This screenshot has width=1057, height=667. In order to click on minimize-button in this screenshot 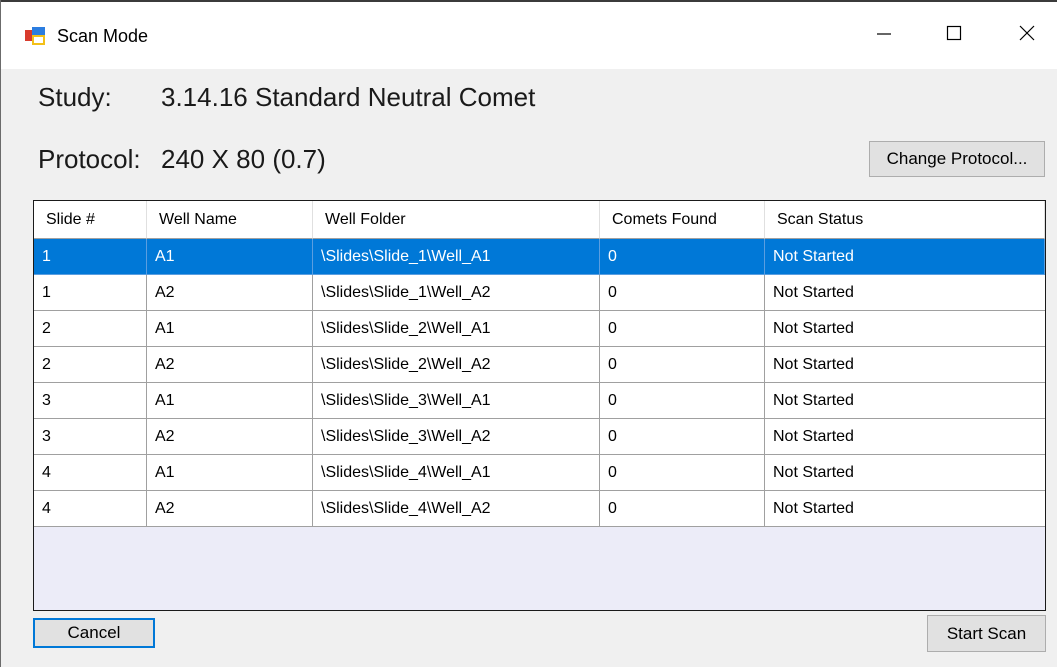, I will do `click(884, 35)`.